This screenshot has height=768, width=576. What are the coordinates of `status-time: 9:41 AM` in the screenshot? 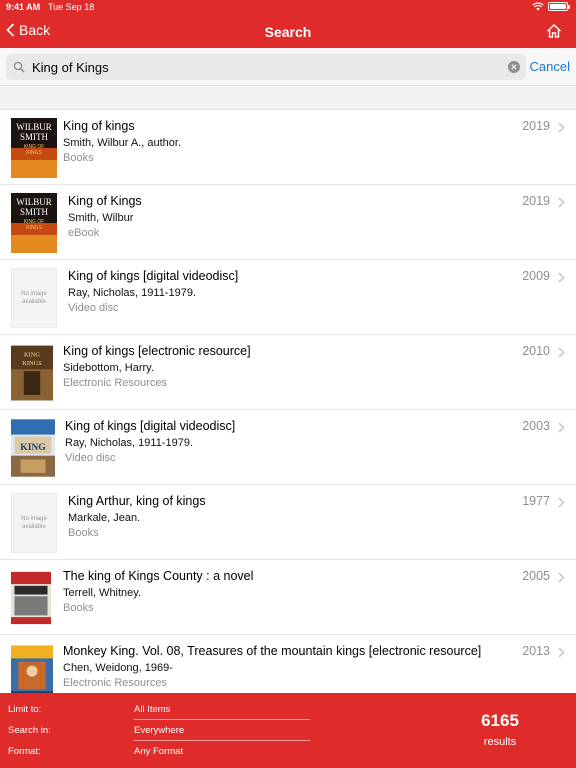 It's located at (23, 7).